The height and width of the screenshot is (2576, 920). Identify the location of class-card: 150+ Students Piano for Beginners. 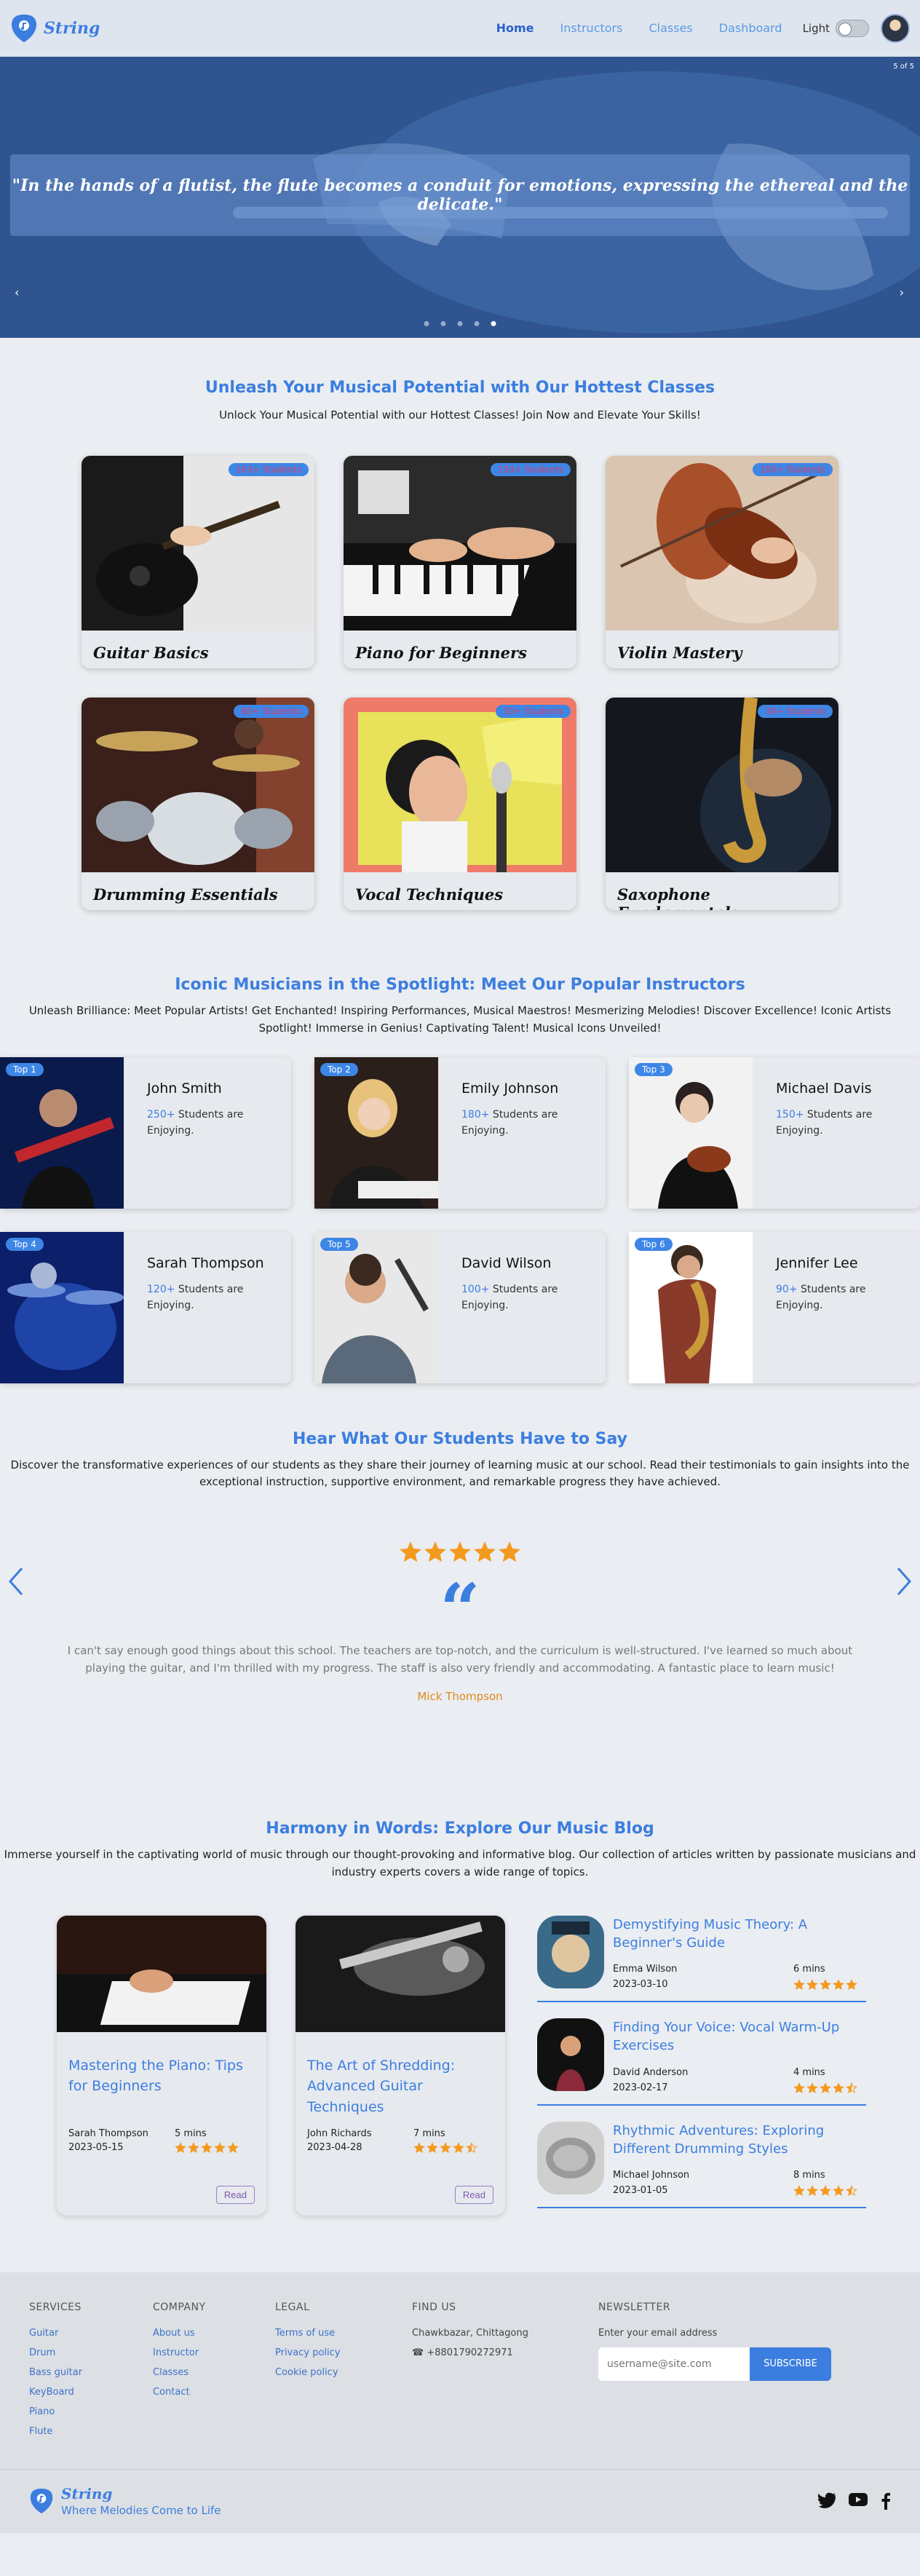
(460, 563).